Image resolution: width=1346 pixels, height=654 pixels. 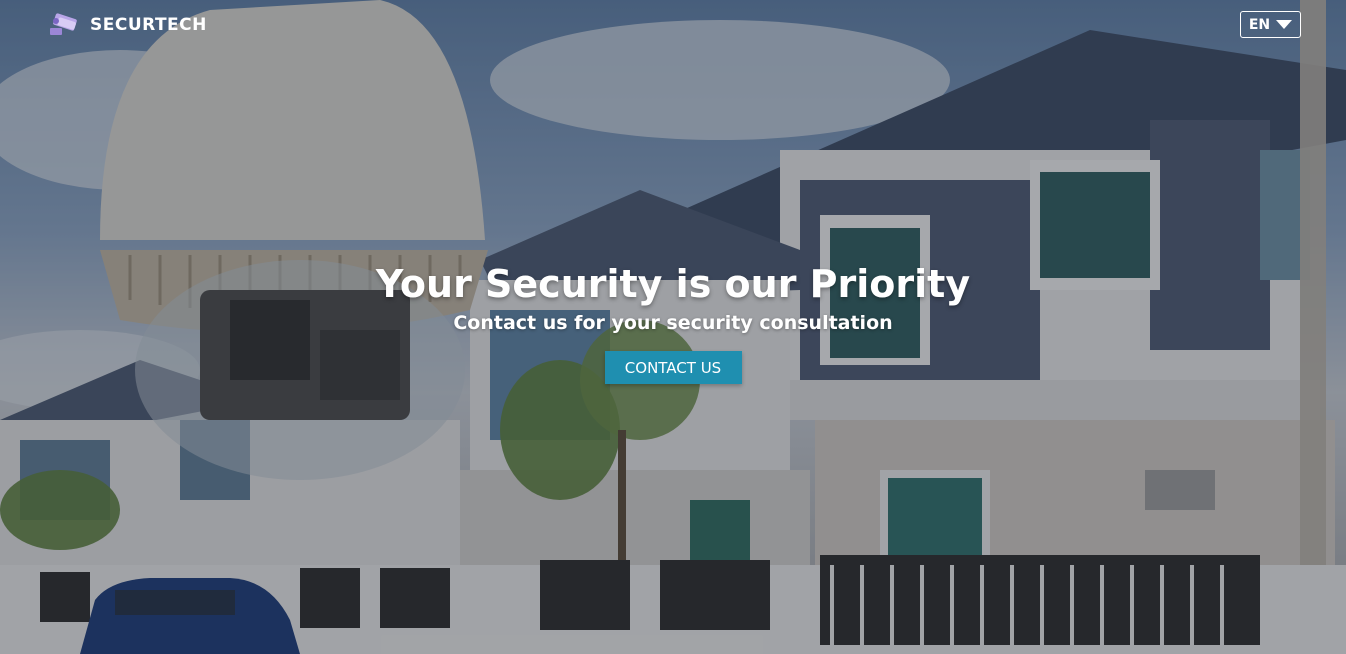 What do you see at coordinates (1284, 24) in the screenshot?
I see `caret-down-icon` at bounding box center [1284, 24].